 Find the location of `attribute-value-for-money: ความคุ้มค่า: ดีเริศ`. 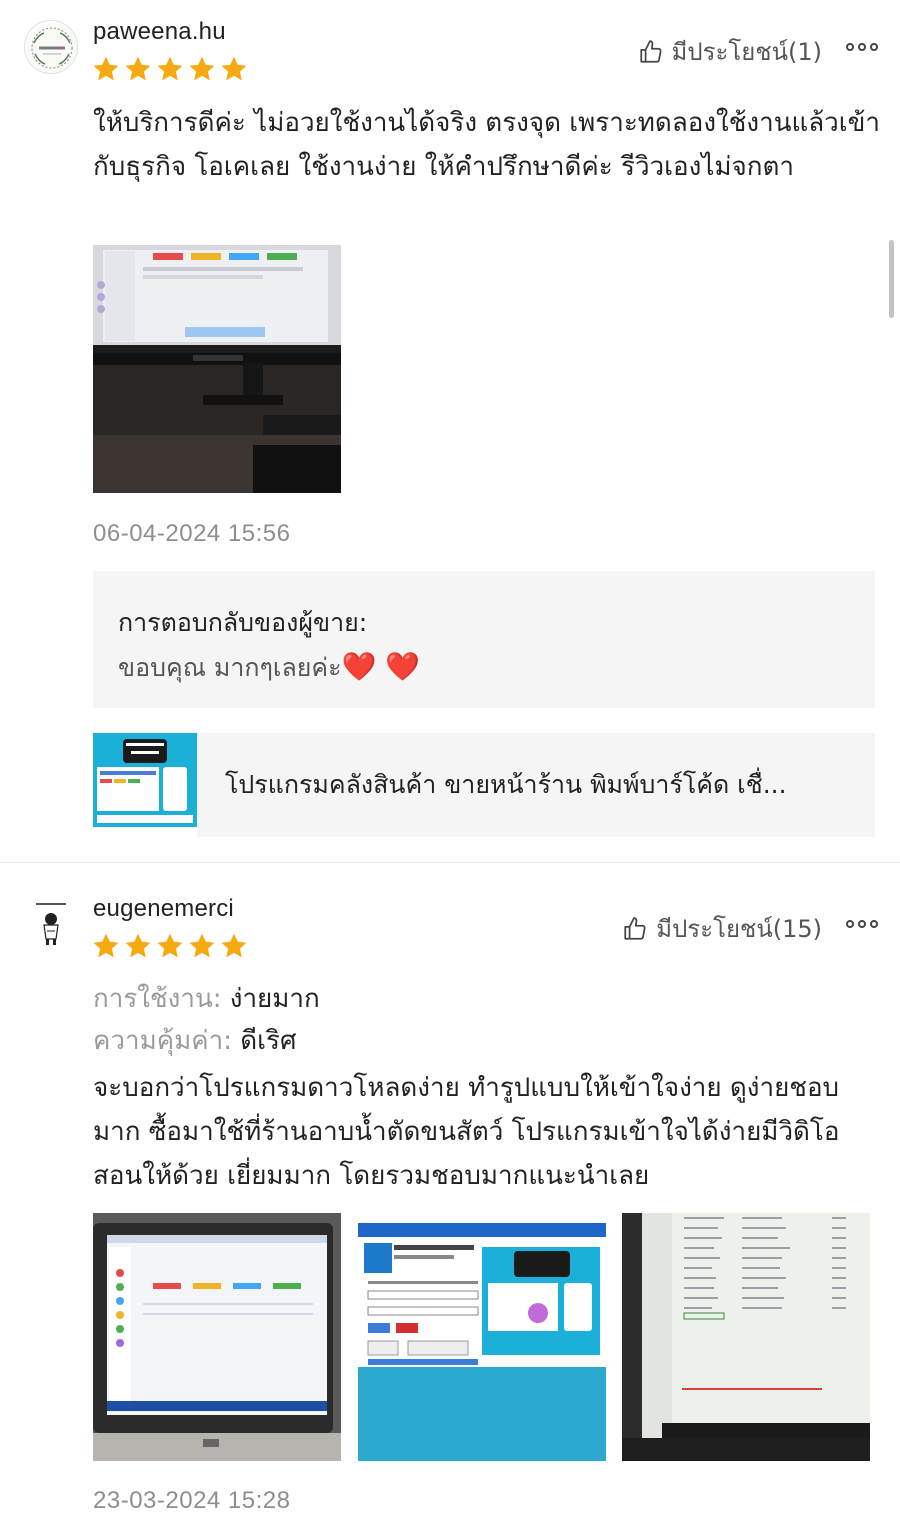

attribute-value-for-money: ความคุ้มค่า: ดีเริศ is located at coordinates (195, 1041).